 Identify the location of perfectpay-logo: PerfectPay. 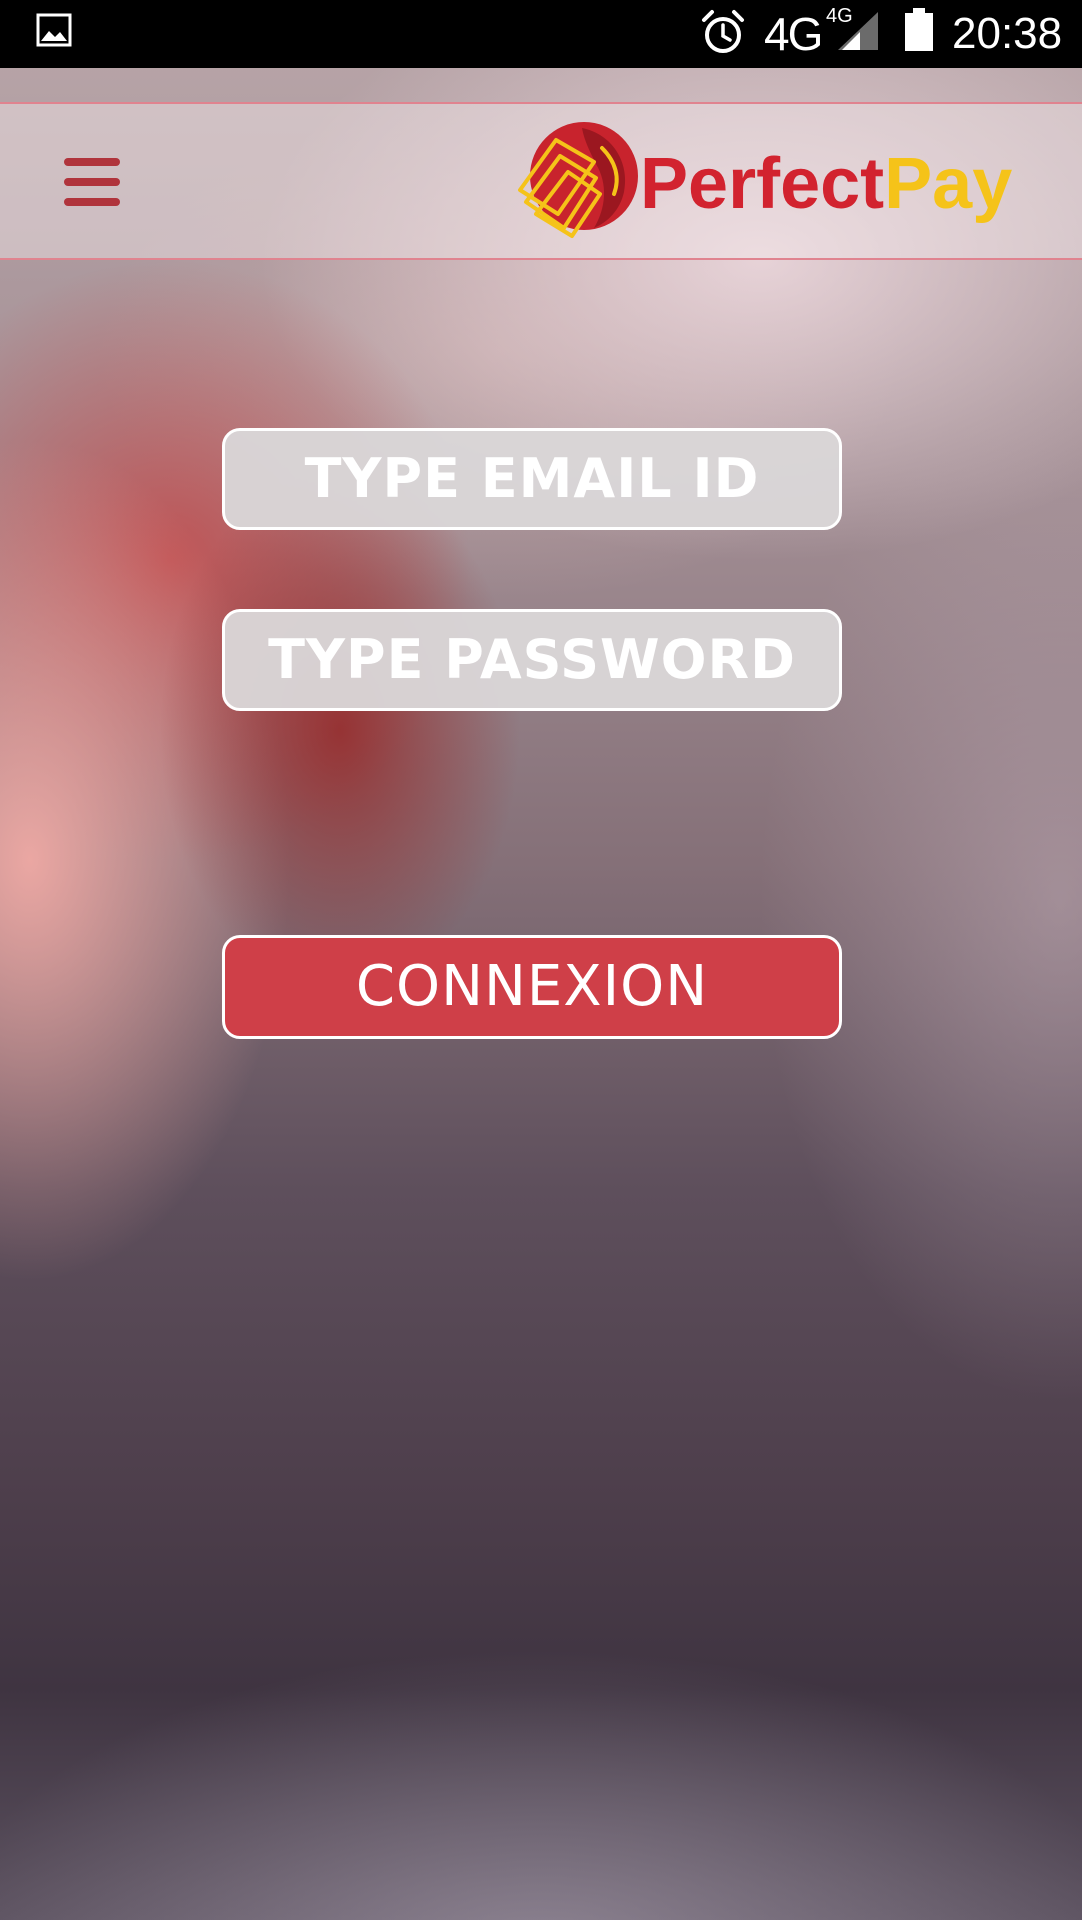
(772, 182).